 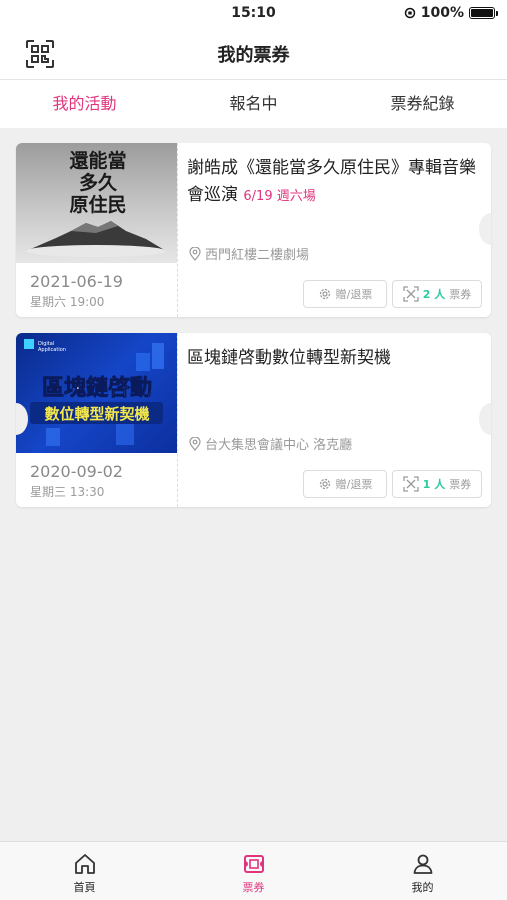 I want to click on orientation-lock-icon, so click(x=409, y=13).